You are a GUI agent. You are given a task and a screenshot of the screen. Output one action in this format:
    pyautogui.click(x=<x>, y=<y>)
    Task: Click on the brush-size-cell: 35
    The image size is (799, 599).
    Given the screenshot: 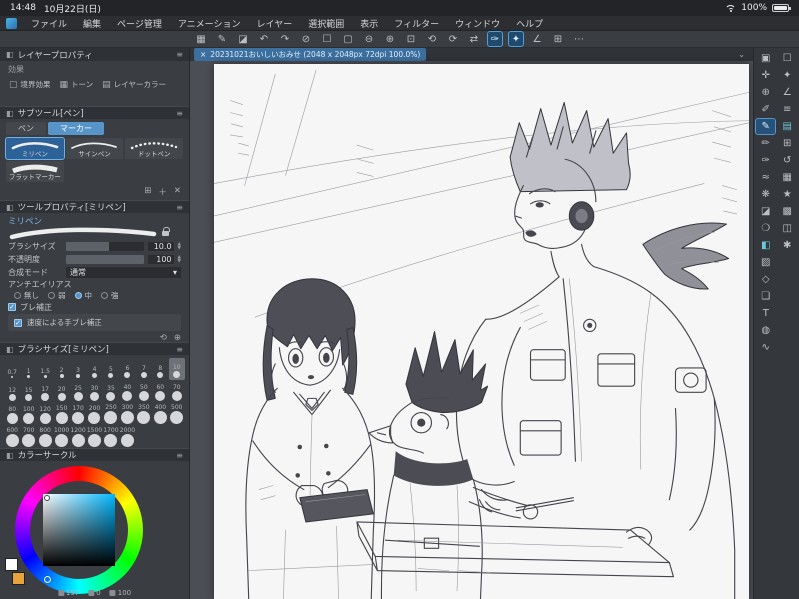 What is the action you would take?
    pyautogui.click(x=111, y=392)
    